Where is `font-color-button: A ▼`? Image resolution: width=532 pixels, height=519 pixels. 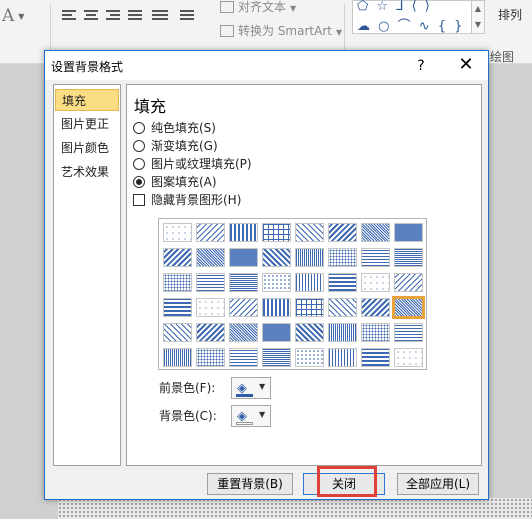 font-color-button: A ▼ is located at coordinates (26, 19).